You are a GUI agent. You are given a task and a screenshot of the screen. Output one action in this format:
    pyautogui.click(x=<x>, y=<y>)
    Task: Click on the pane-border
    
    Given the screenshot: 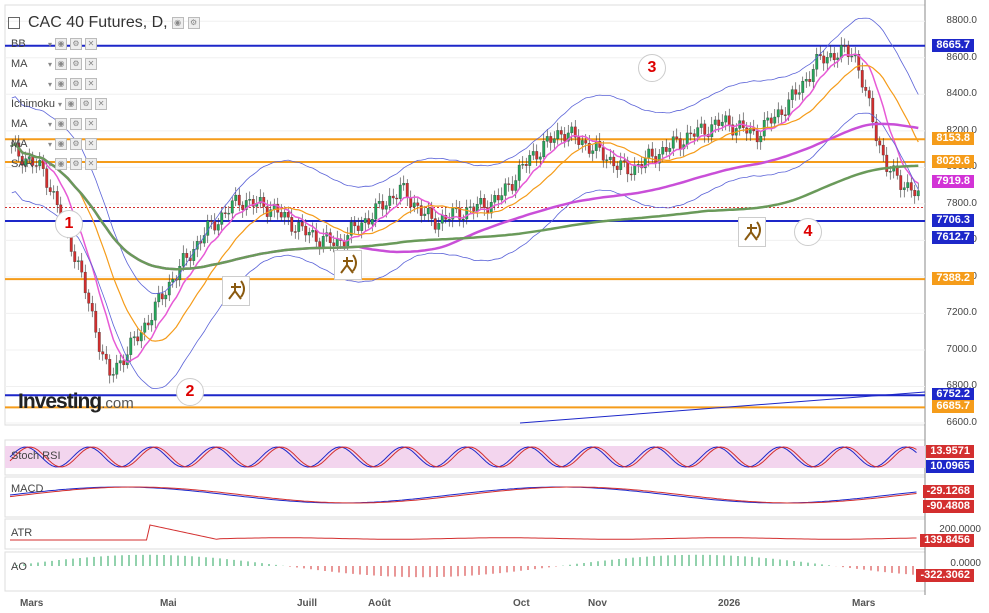 What is the action you would take?
    pyautogui.click(x=465, y=497)
    